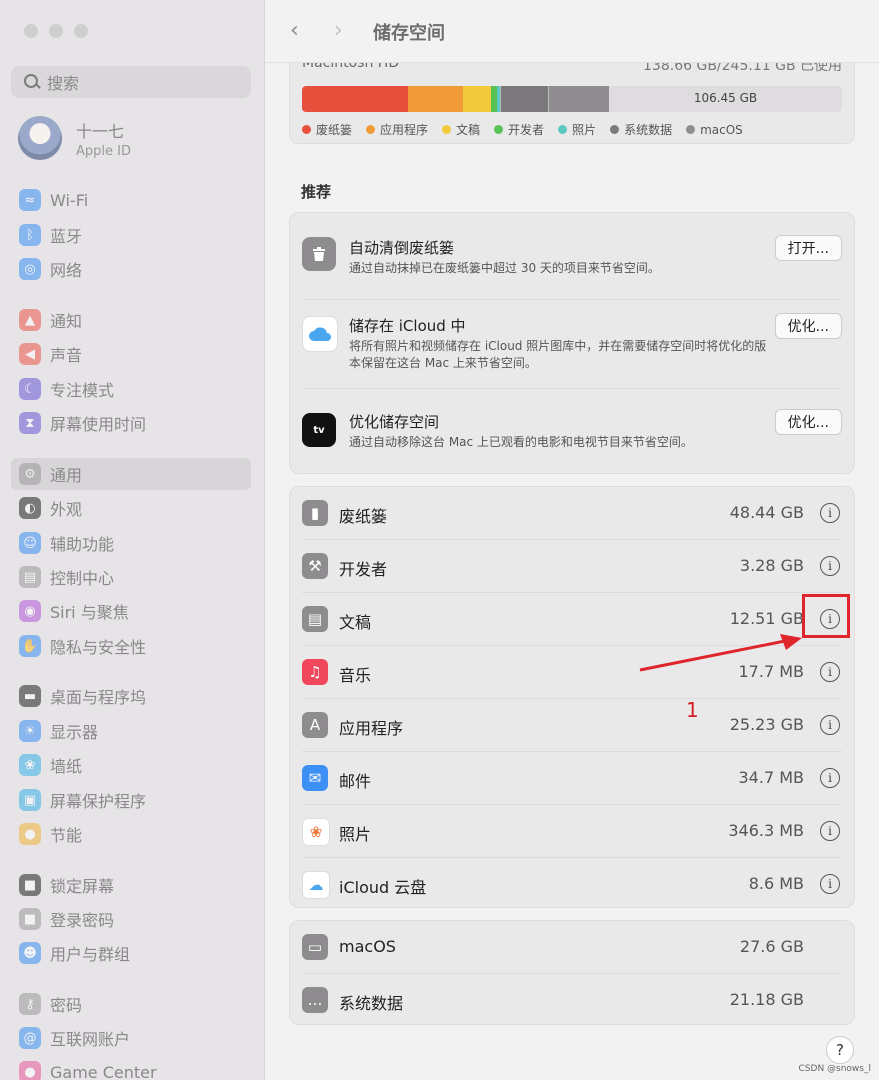  What do you see at coordinates (66, 835) in the screenshot?
I see `sidebar-item-label: 节能` at bounding box center [66, 835].